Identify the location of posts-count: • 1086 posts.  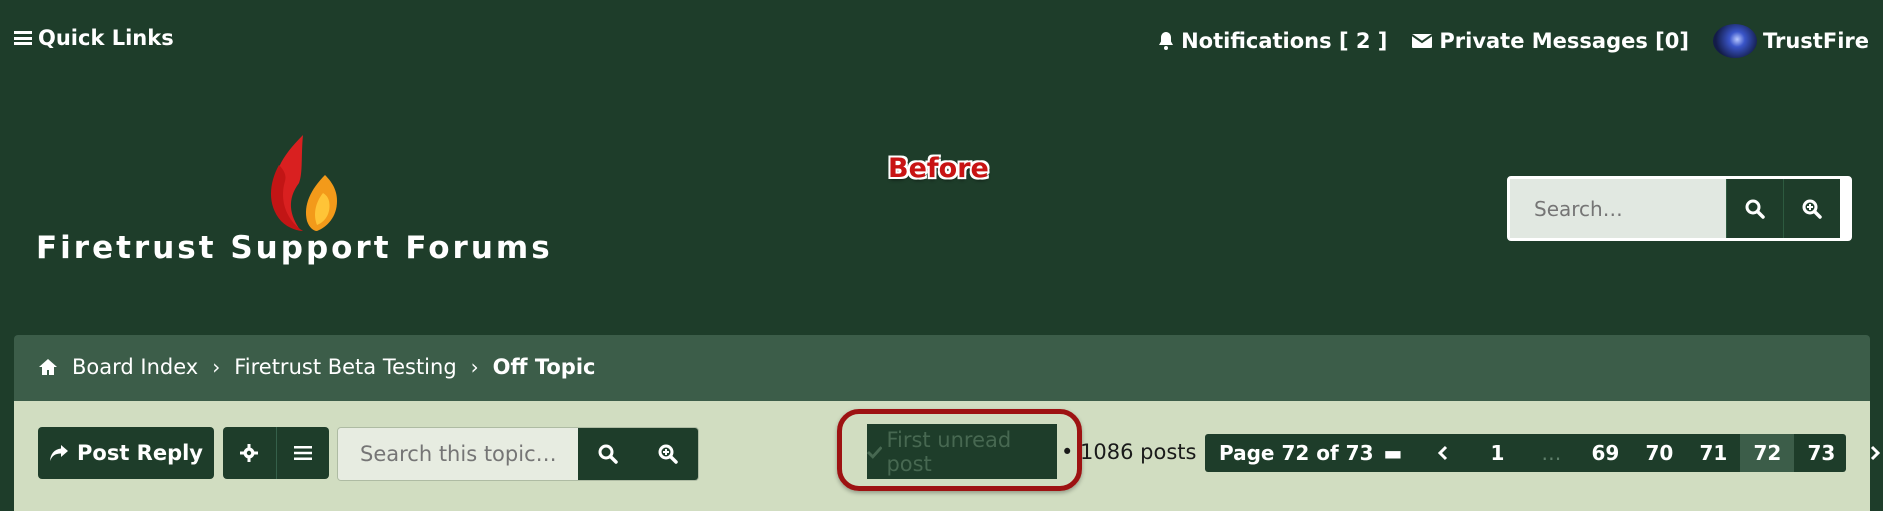
(1129, 452).